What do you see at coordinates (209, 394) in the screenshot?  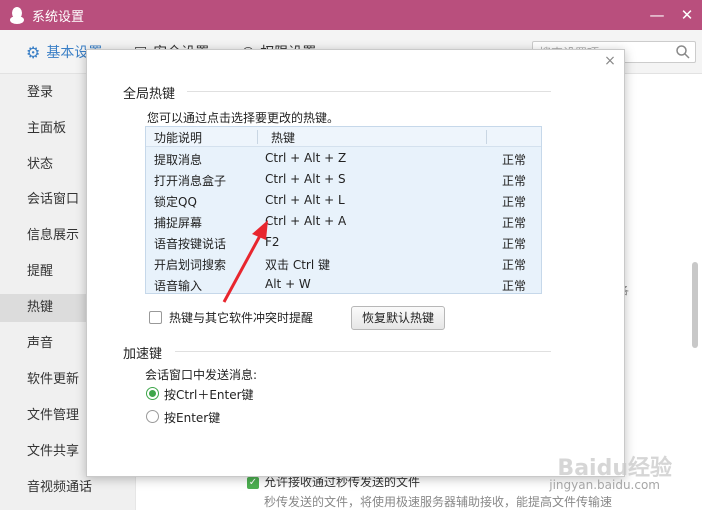 I see `radio-ctrl-enter-label: 按Ctrl＋Enter键` at bounding box center [209, 394].